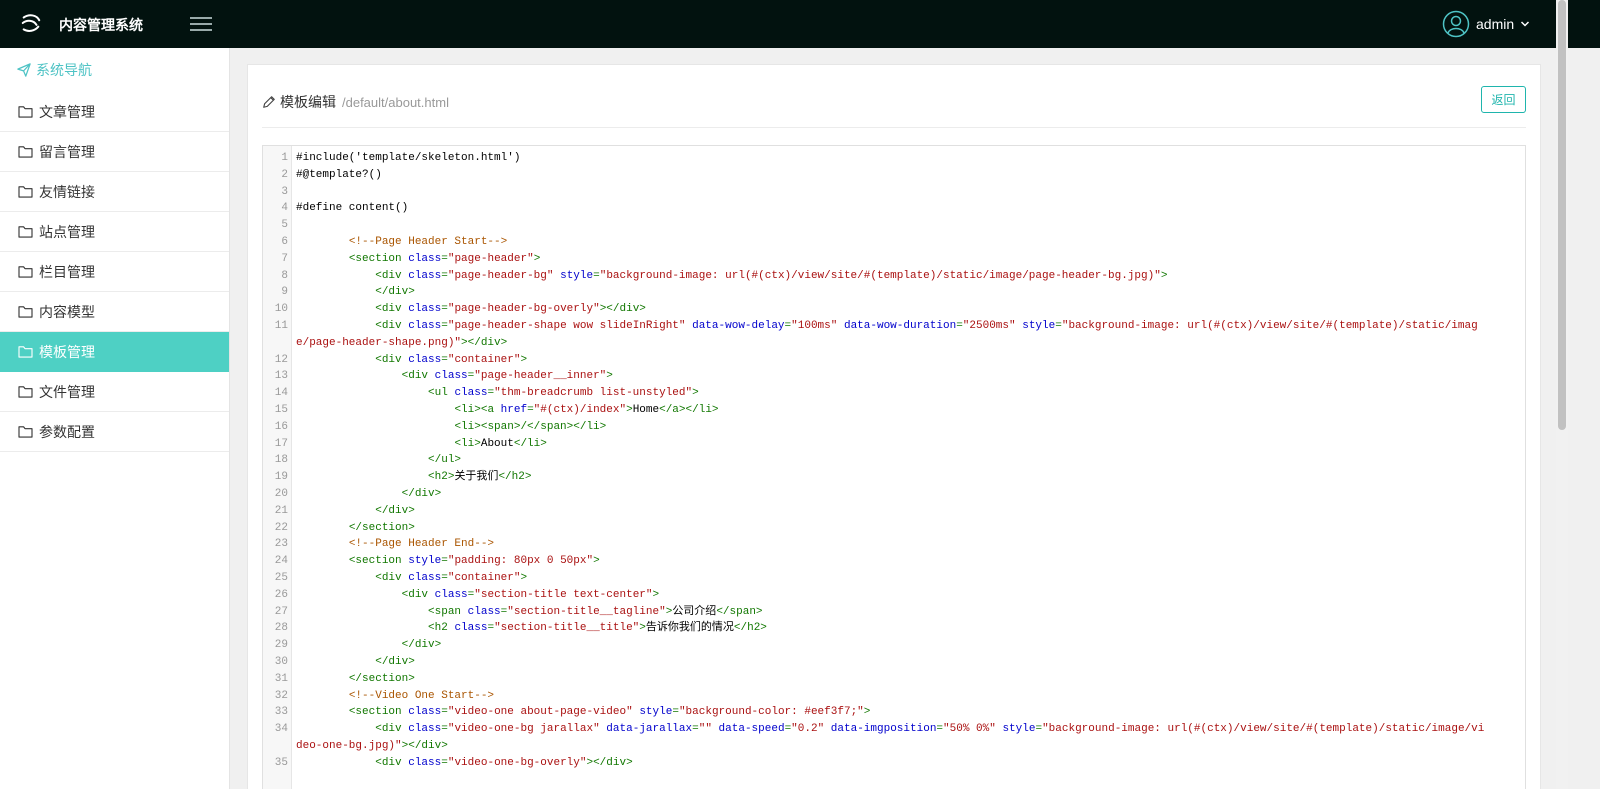  I want to click on sidebar-item-label: 站点管理, so click(67, 231).